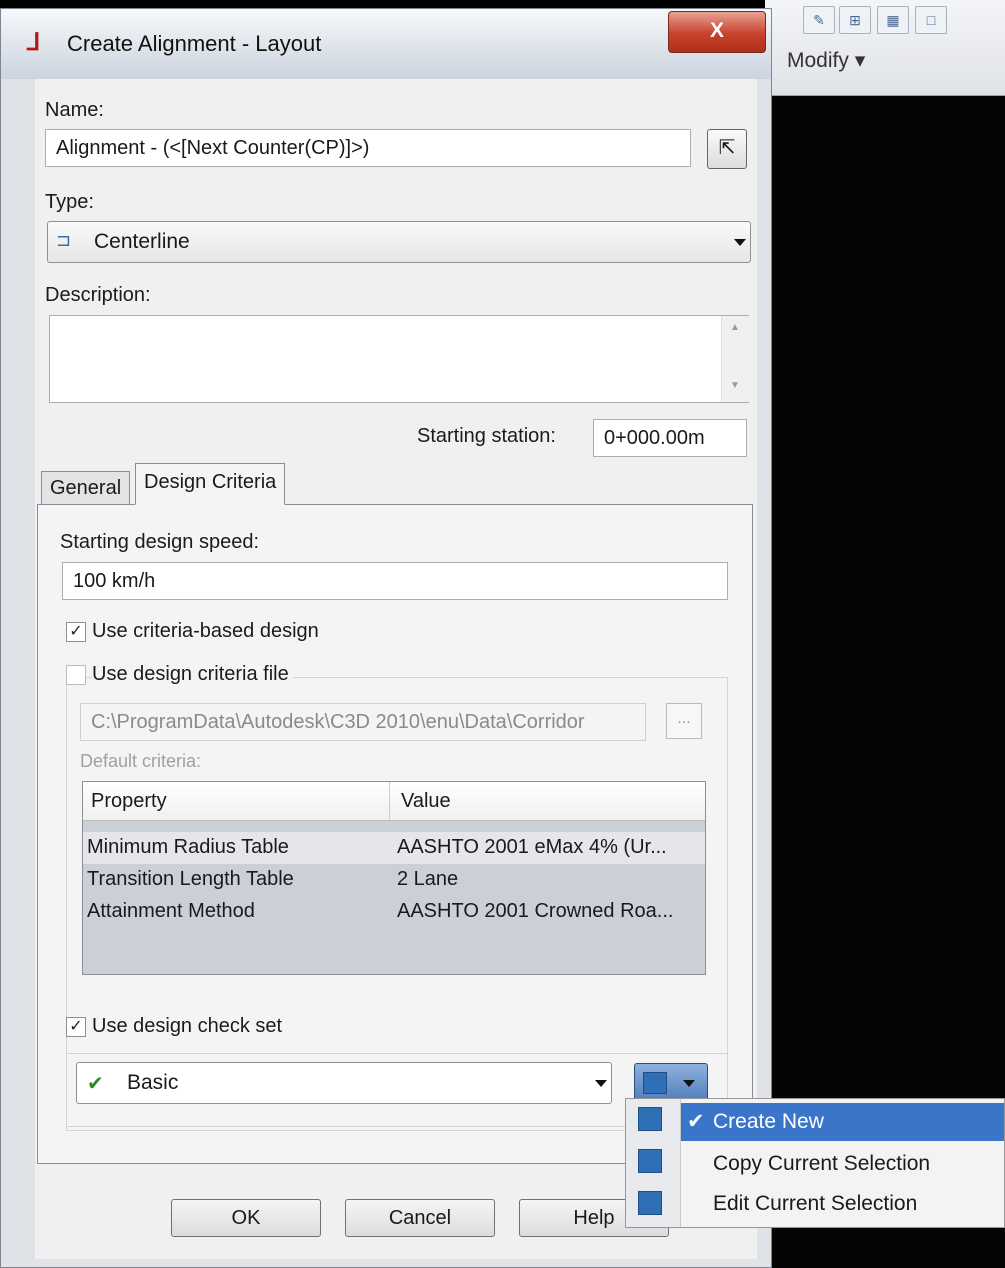 Image resolution: width=1005 pixels, height=1268 pixels. I want to click on name-label: Name:, so click(74, 110).